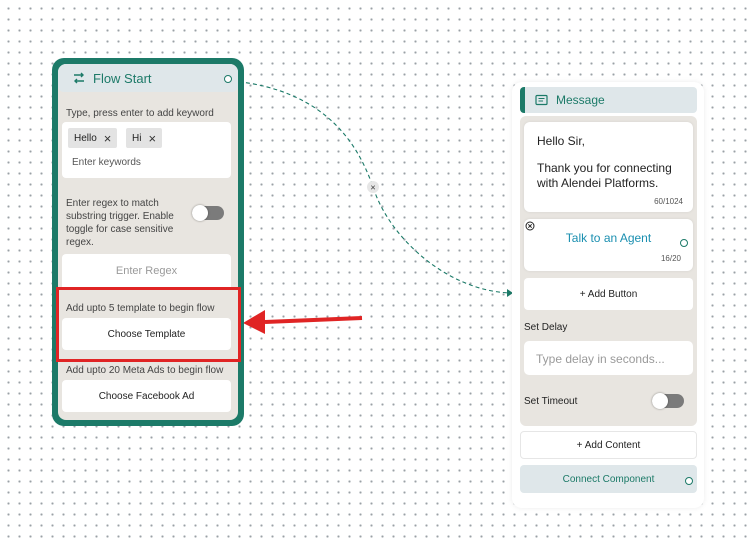 The image size is (752, 540). What do you see at coordinates (140, 113) in the screenshot?
I see `keyword-hint: Type, press enter to add keyword` at bounding box center [140, 113].